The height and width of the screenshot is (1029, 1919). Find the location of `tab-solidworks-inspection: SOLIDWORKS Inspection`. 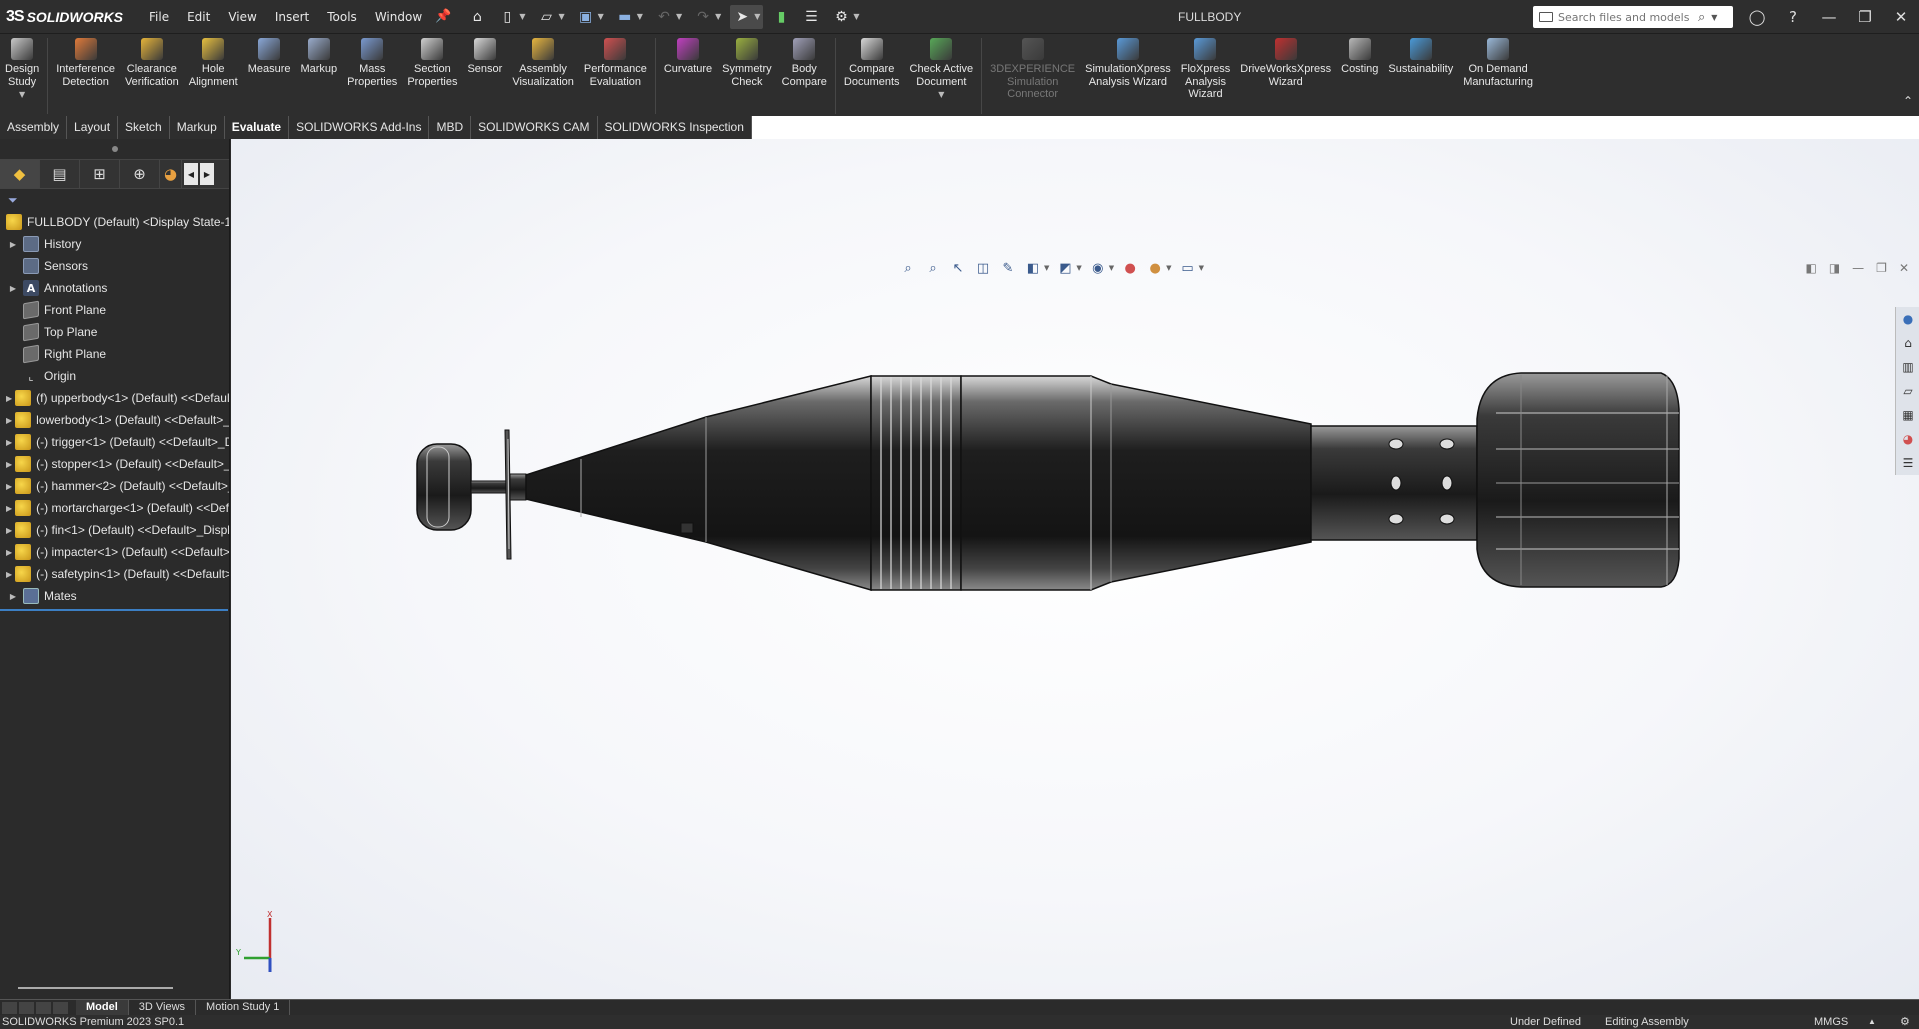

tab-solidworks-inspection: SOLIDWORKS Inspection is located at coordinates (674, 127).